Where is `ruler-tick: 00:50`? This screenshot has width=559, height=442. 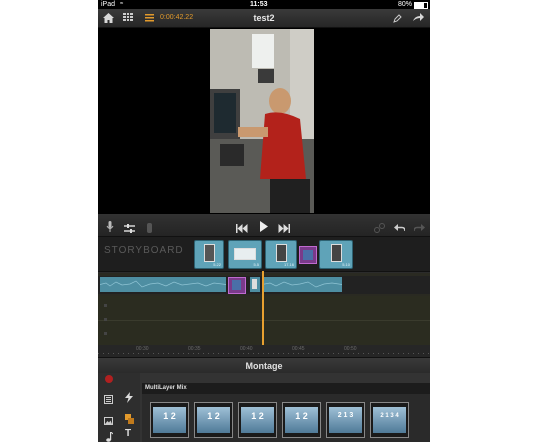
ruler-tick: 00:50 is located at coordinates (350, 349).